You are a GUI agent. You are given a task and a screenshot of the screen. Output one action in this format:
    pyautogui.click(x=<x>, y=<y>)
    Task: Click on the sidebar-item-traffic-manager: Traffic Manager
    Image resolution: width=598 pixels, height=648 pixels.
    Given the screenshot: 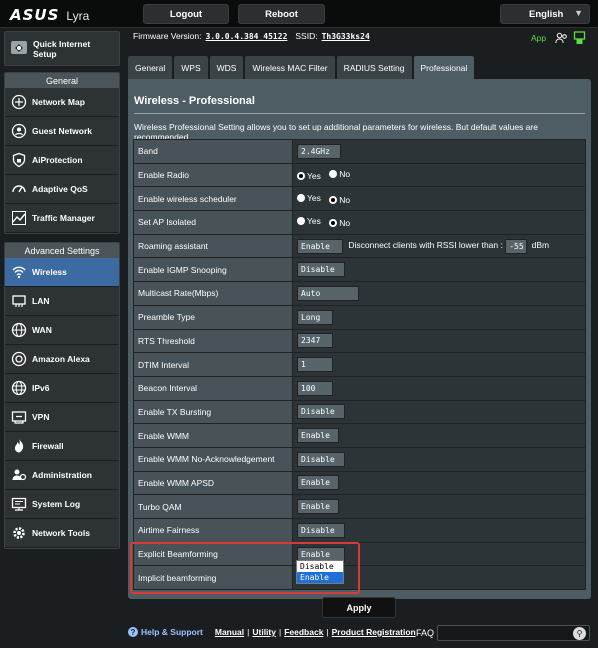 What is the action you would take?
    pyautogui.click(x=62, y=218)
    